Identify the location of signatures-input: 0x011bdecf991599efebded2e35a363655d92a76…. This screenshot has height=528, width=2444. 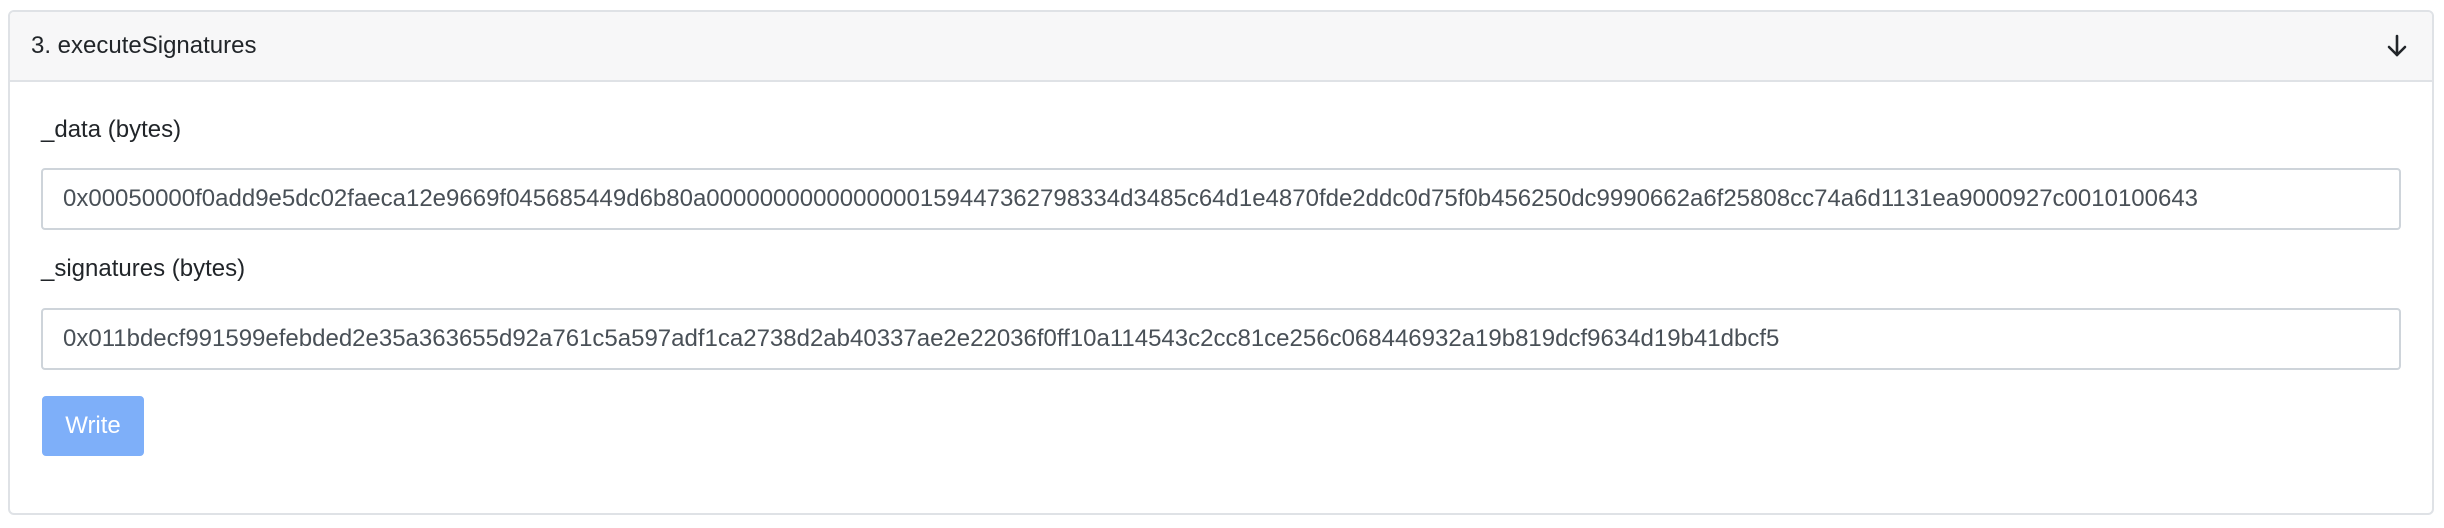
(1221, 339).